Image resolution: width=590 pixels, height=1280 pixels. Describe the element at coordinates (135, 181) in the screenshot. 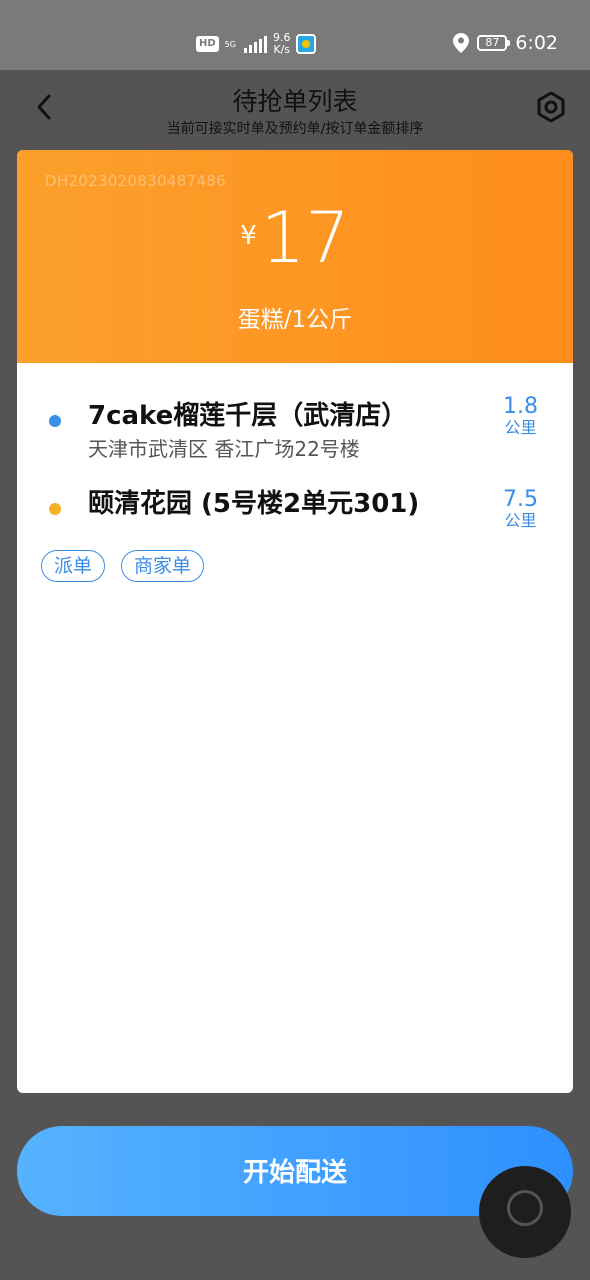

I see `order-number: DH202302083048748​6` at that location.